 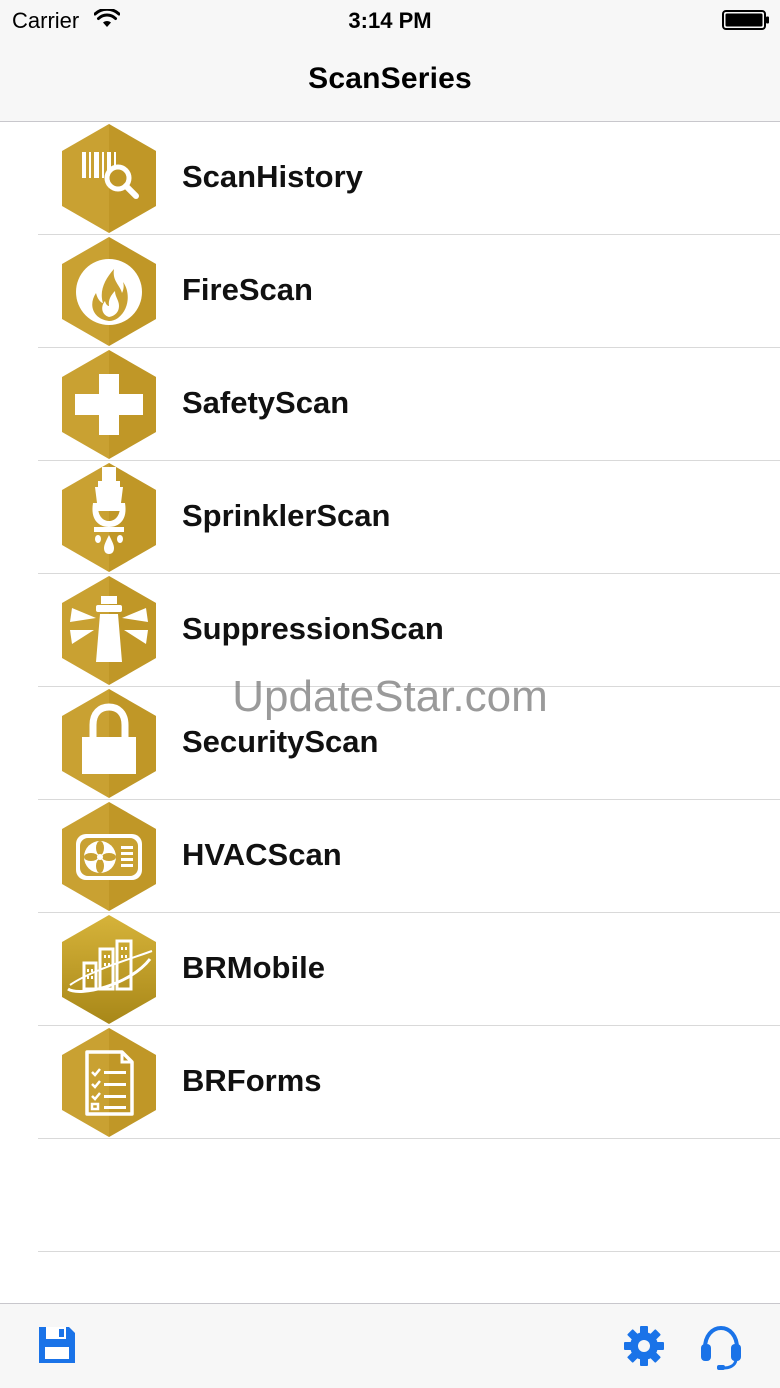 I want to click on plus-cross-icon, so click(x=109, y=404).